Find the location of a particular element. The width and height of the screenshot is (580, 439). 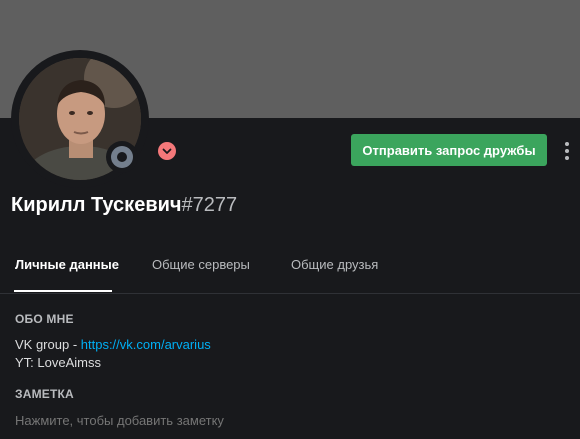

send-friend-request-button: Отправить запрос дружбы is located at coordinates (449, 150).